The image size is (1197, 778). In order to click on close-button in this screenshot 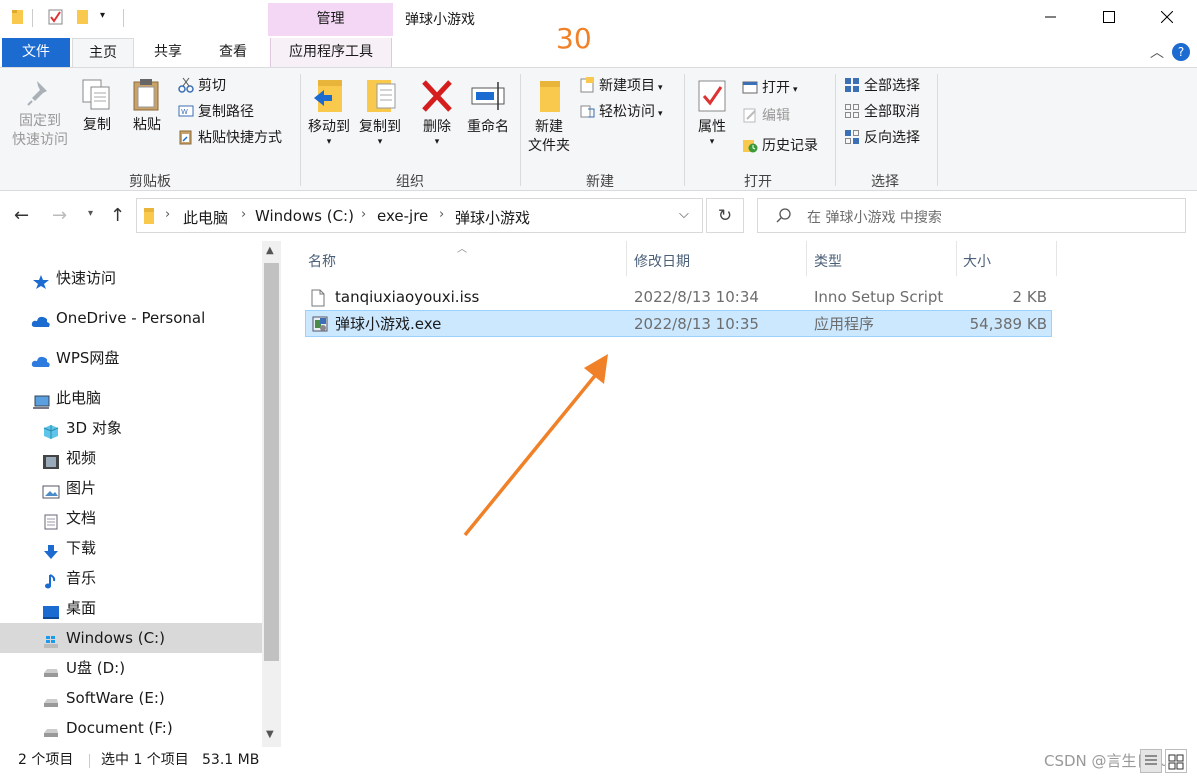, I will do `click(1167, 17)`.